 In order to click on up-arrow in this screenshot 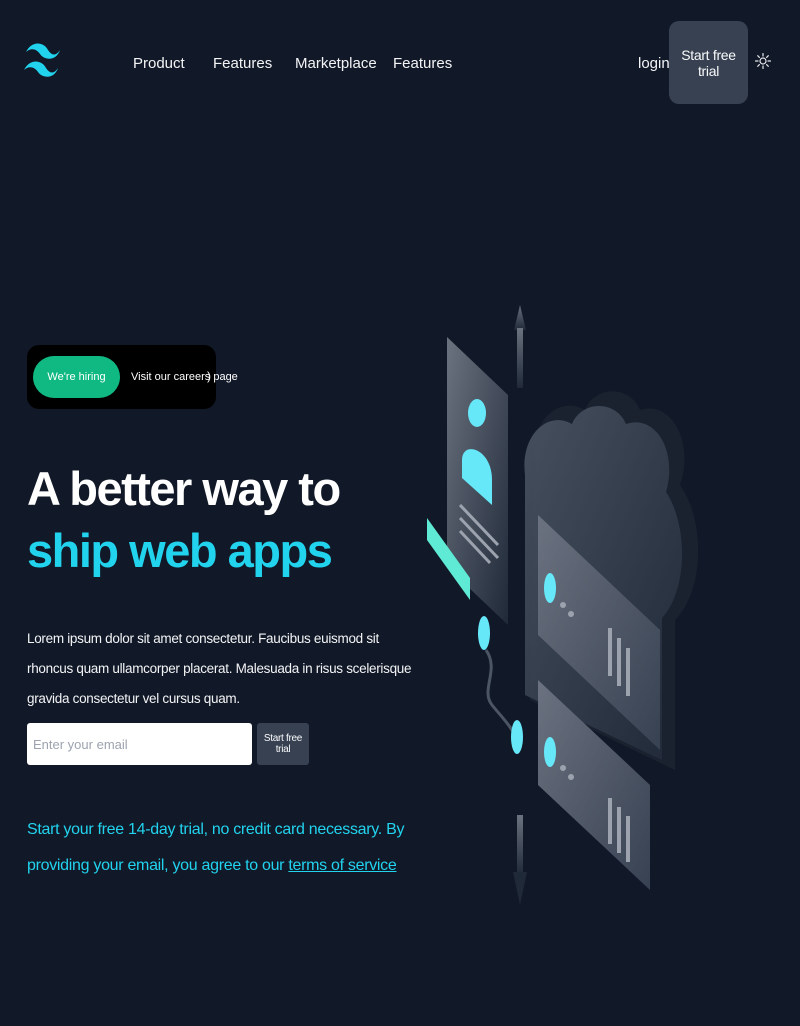, I will do `click(520, 346)`.